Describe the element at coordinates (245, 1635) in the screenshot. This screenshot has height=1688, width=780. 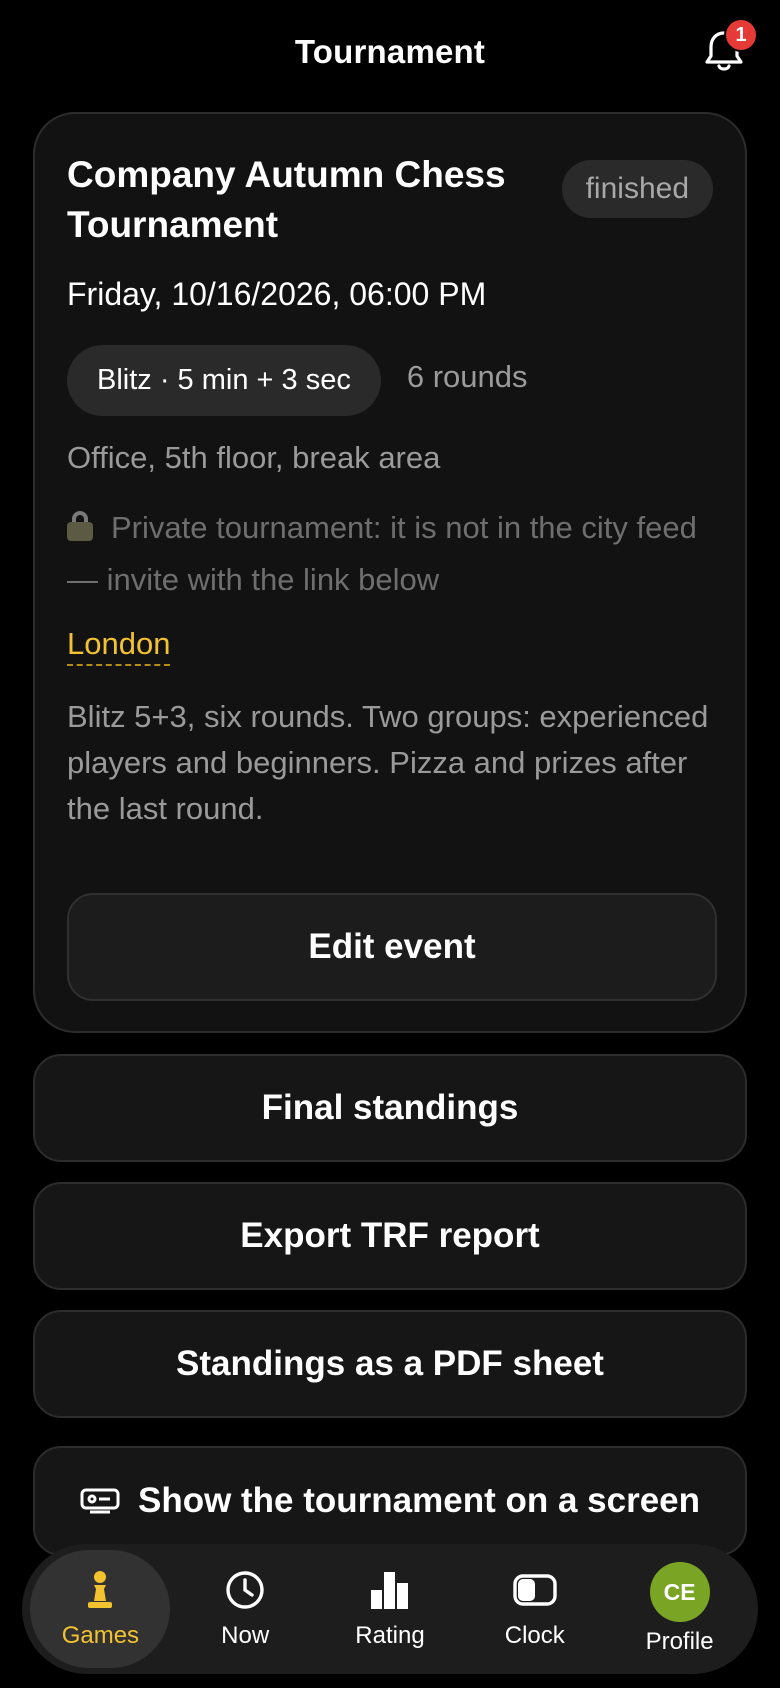
I see `nav-label-now: Now` at that location.